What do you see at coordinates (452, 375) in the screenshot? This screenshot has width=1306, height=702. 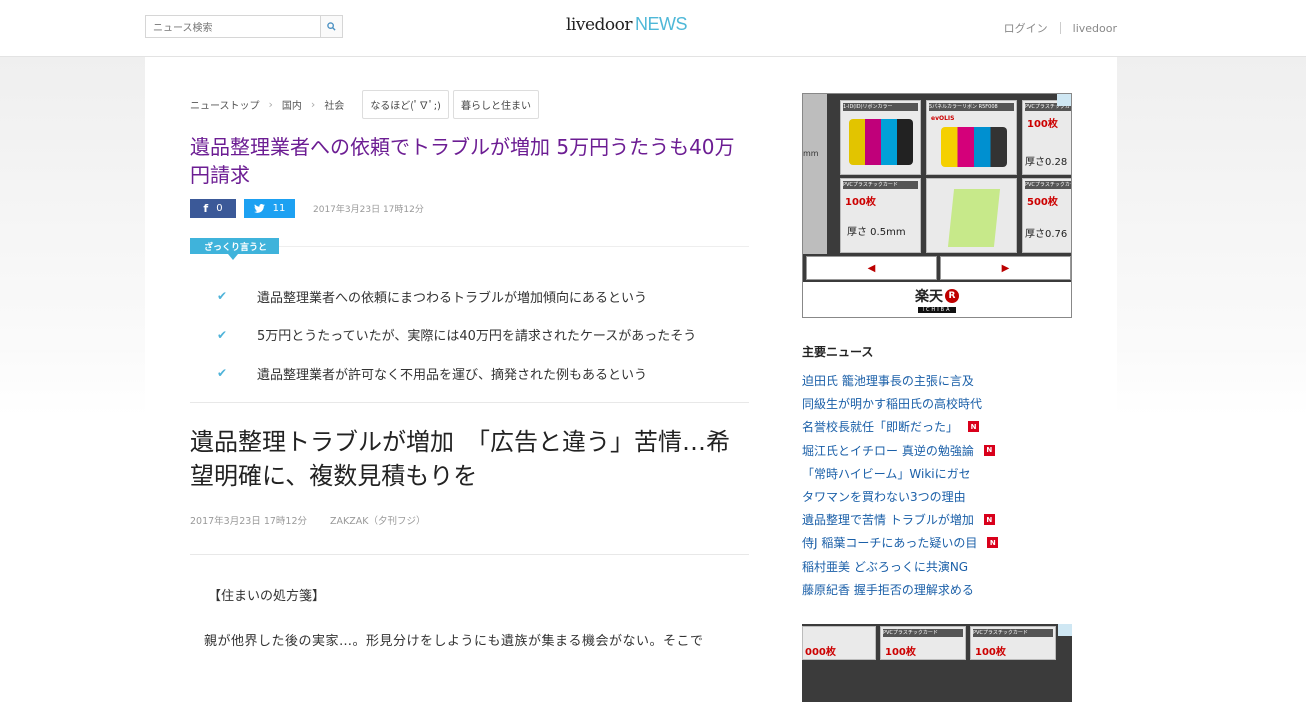 I see `summary-text: 遺品整理業者が許可なく不用品を運び、摘発された例もあるという` at bounding box center [452, 375].